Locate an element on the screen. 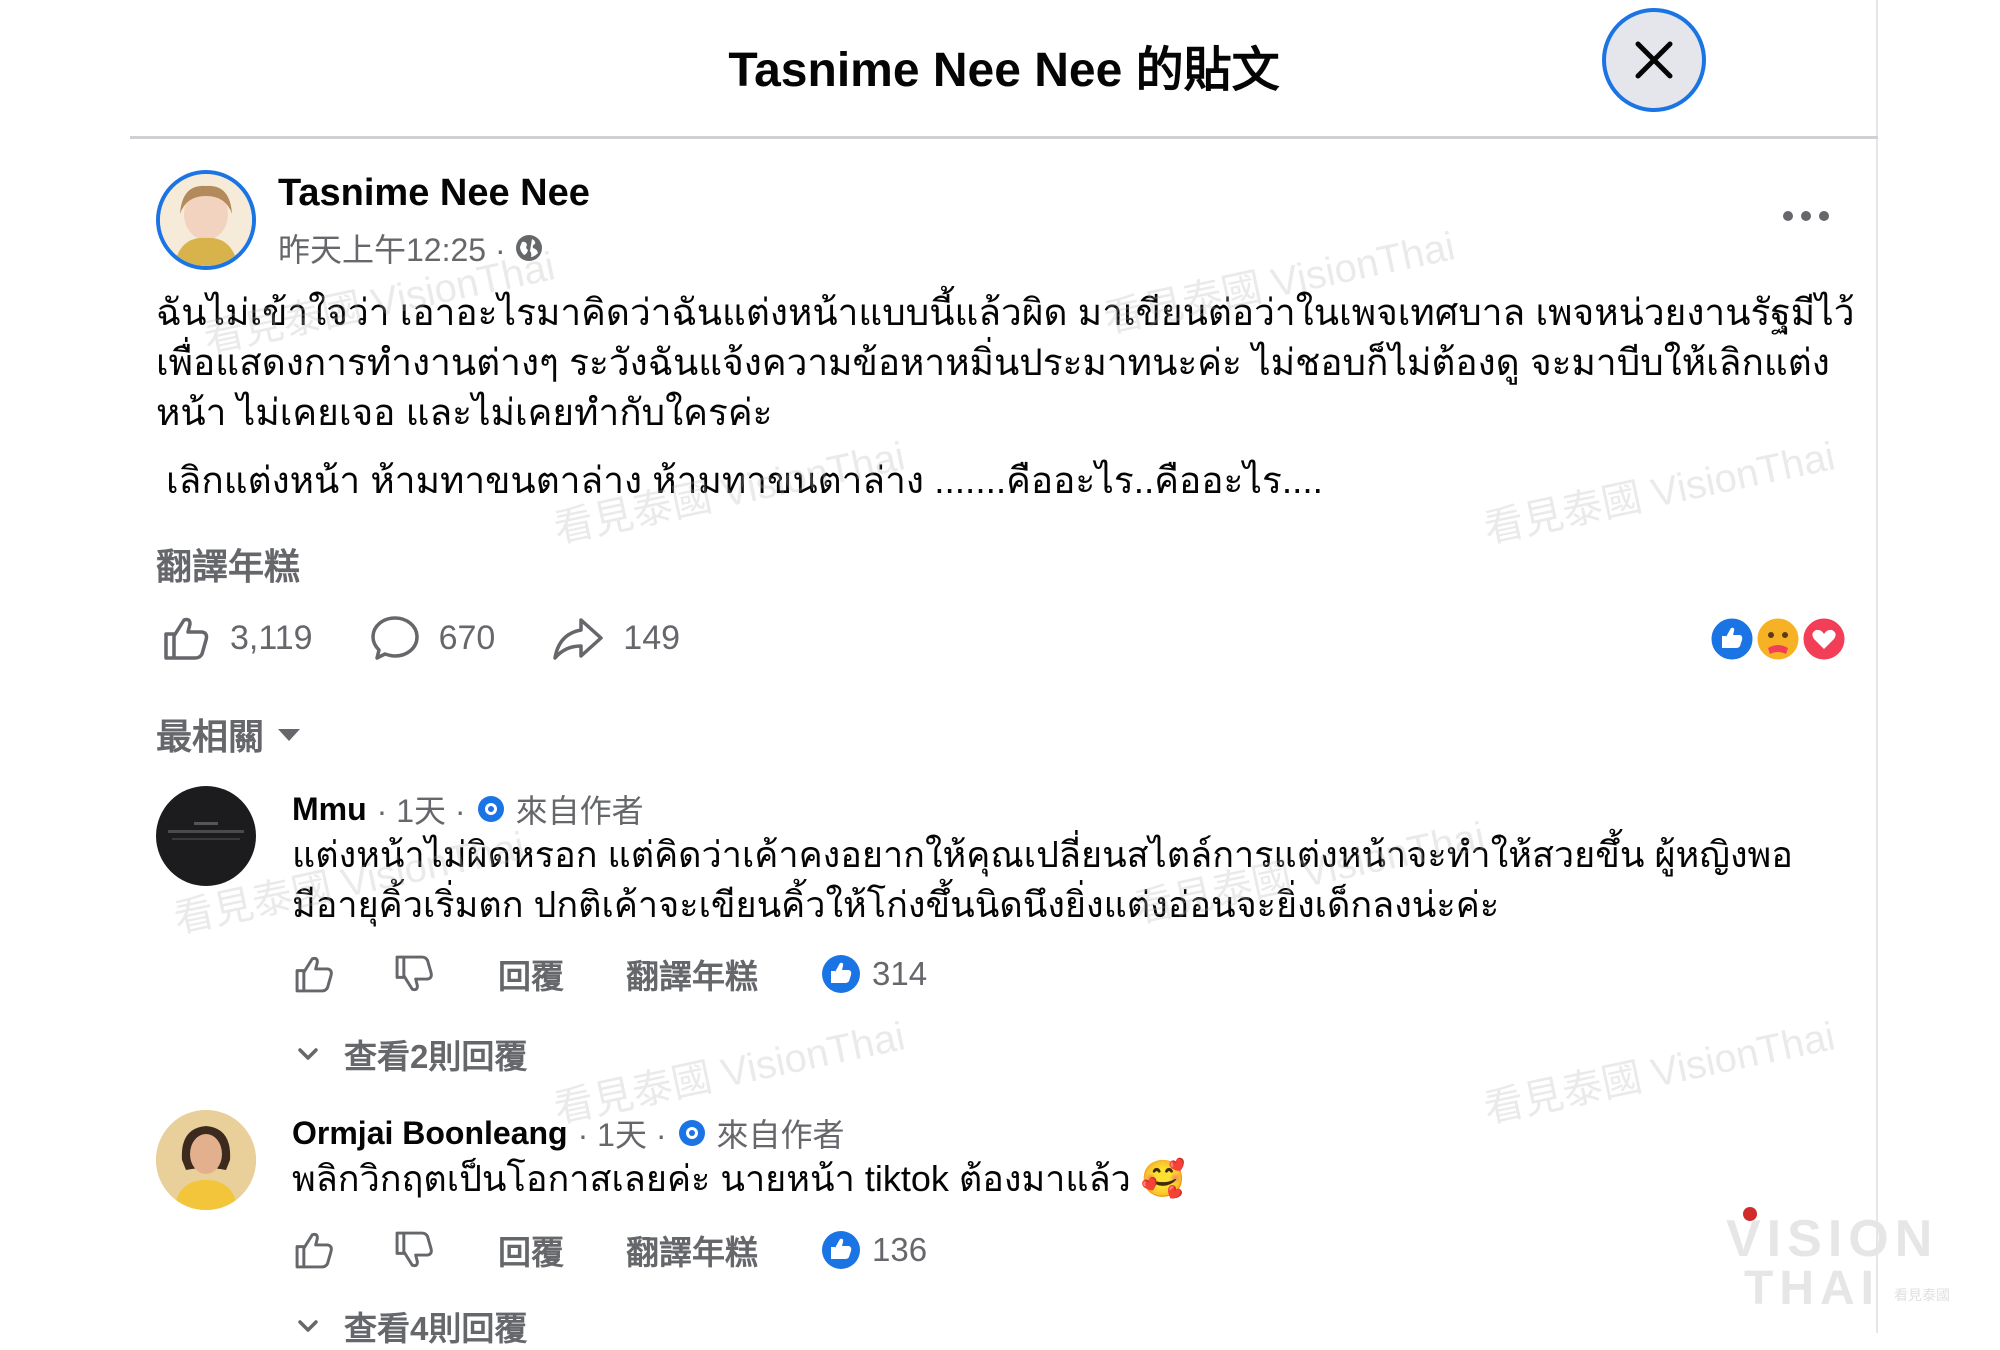  comment-reaction-count: 314 is located at coordinates (873, 974).